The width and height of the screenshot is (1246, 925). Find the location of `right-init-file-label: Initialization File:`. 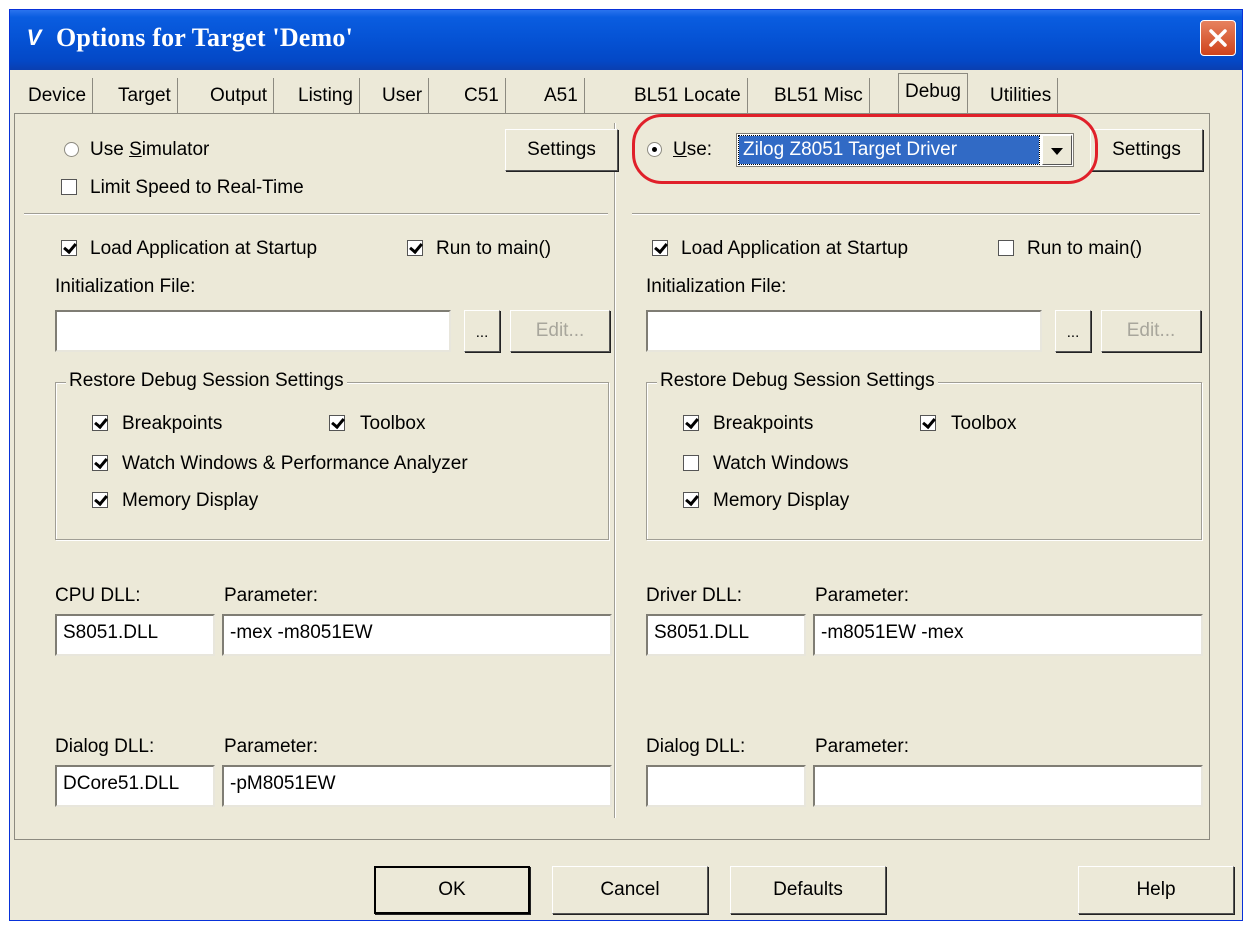

right-init-file-label: Initialization File: is located at coordinates (716, 286).